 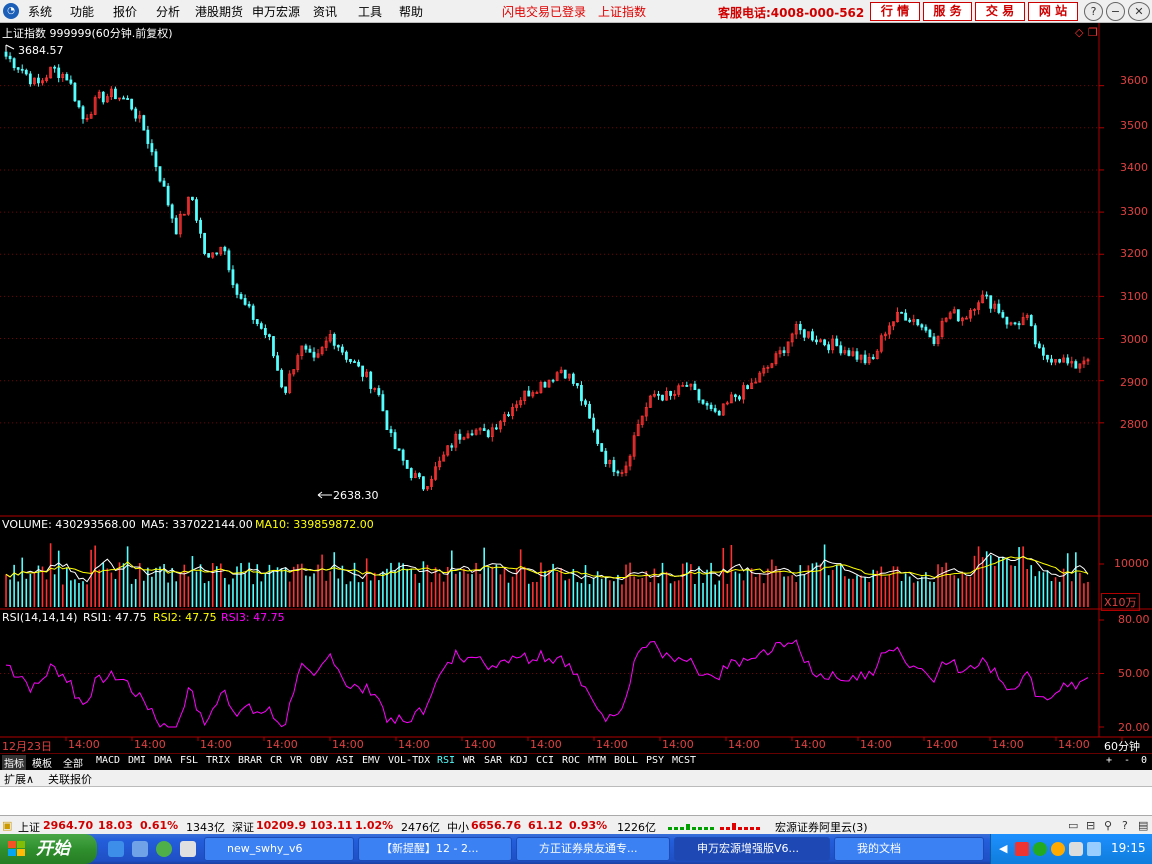 I want to click on tab-sar: SAR, so click(x=493, y=760).